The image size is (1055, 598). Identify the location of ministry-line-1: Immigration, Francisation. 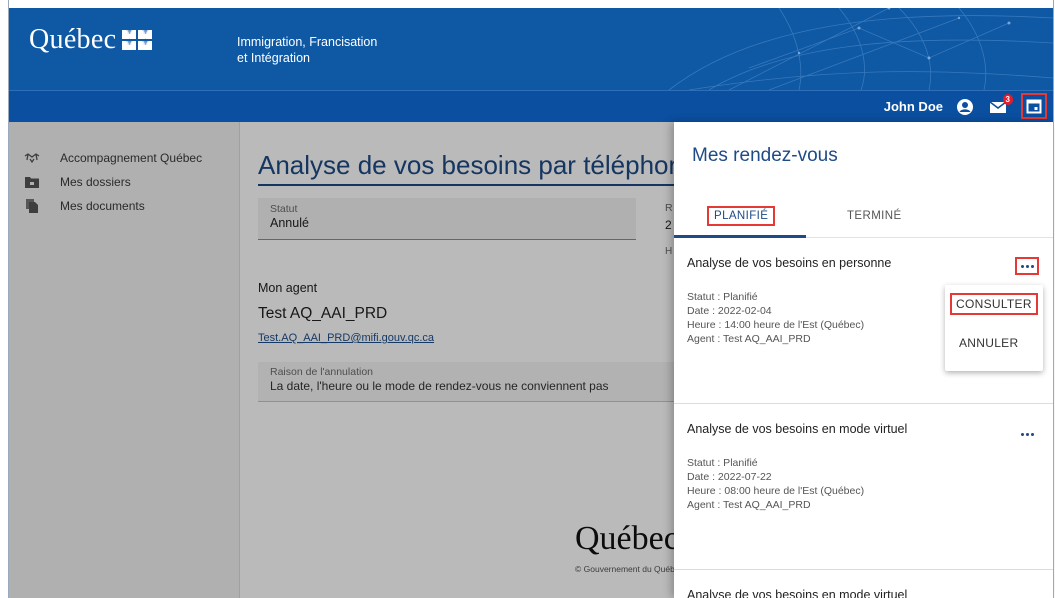
(307, 42).